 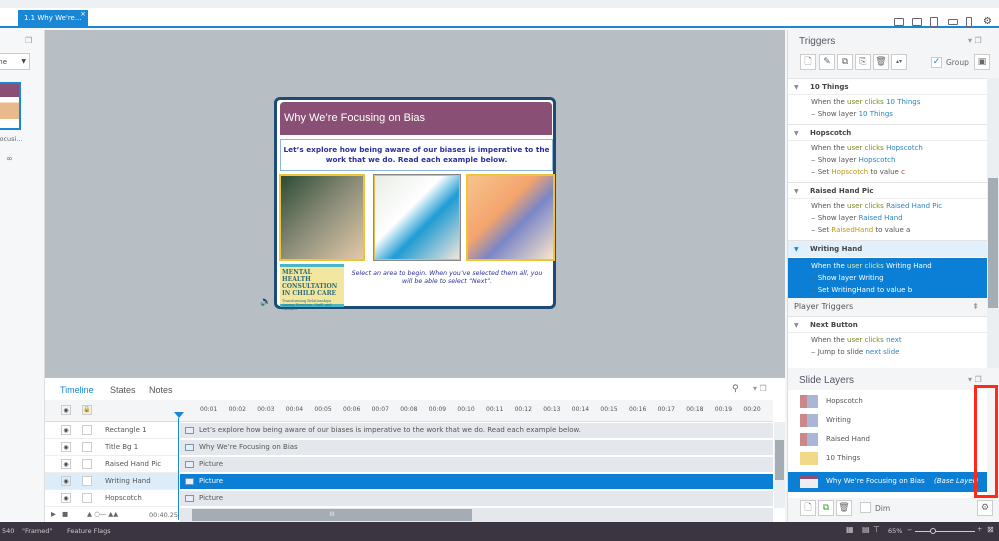 I want to click on play-icon: ▶, so click(x=53, y=514).